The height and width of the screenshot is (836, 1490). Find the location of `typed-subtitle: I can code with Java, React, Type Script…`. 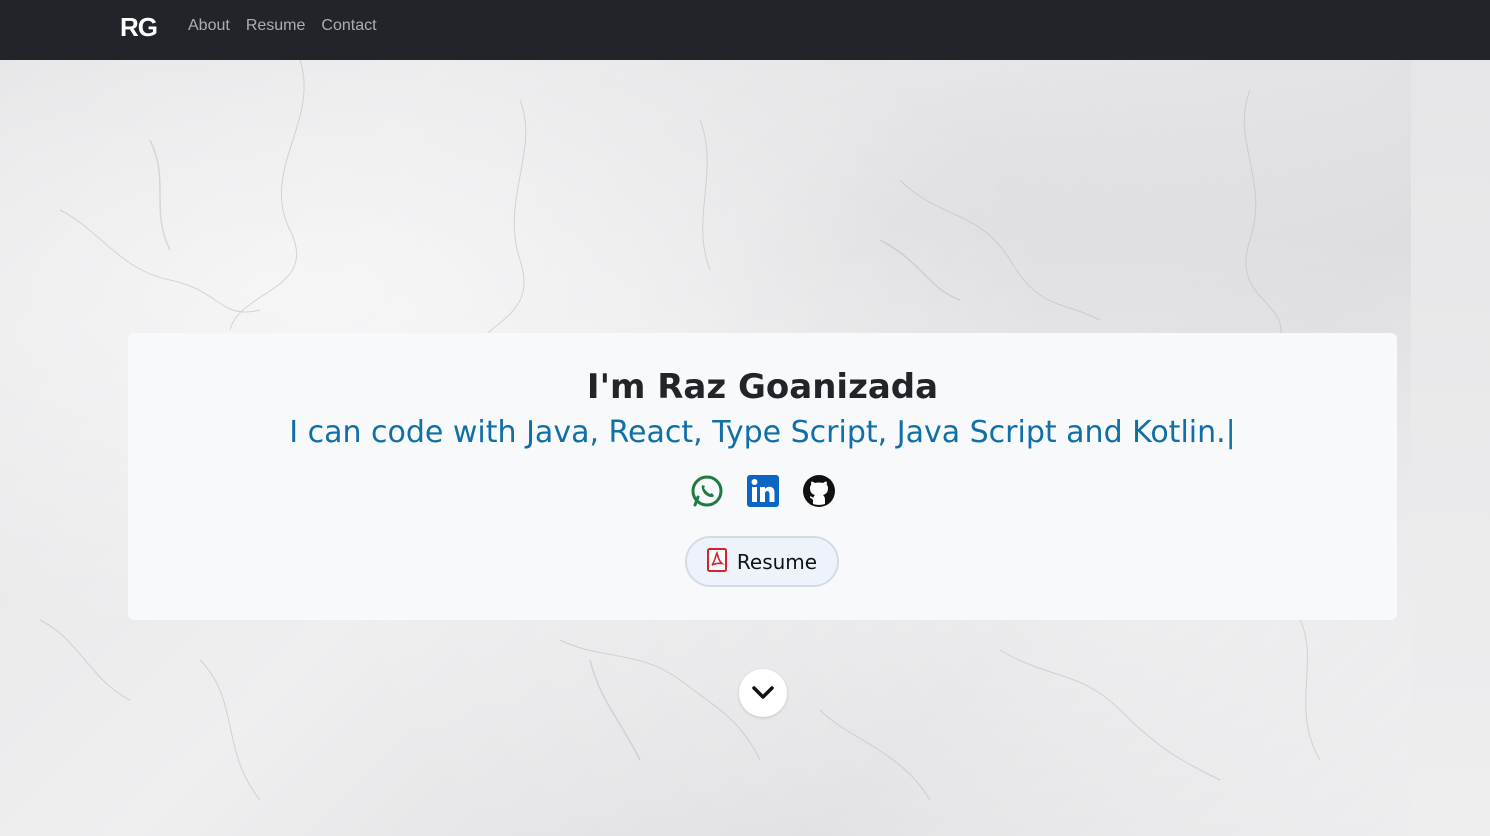

typed-subtitle: I can code with Java, React, Type Script… is located at coordinates (762, 432).